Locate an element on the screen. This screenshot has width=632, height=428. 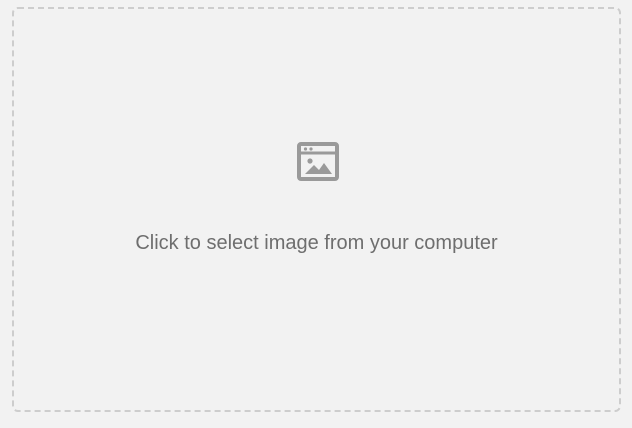
image-window-icon is located at coordinates (319, 162).